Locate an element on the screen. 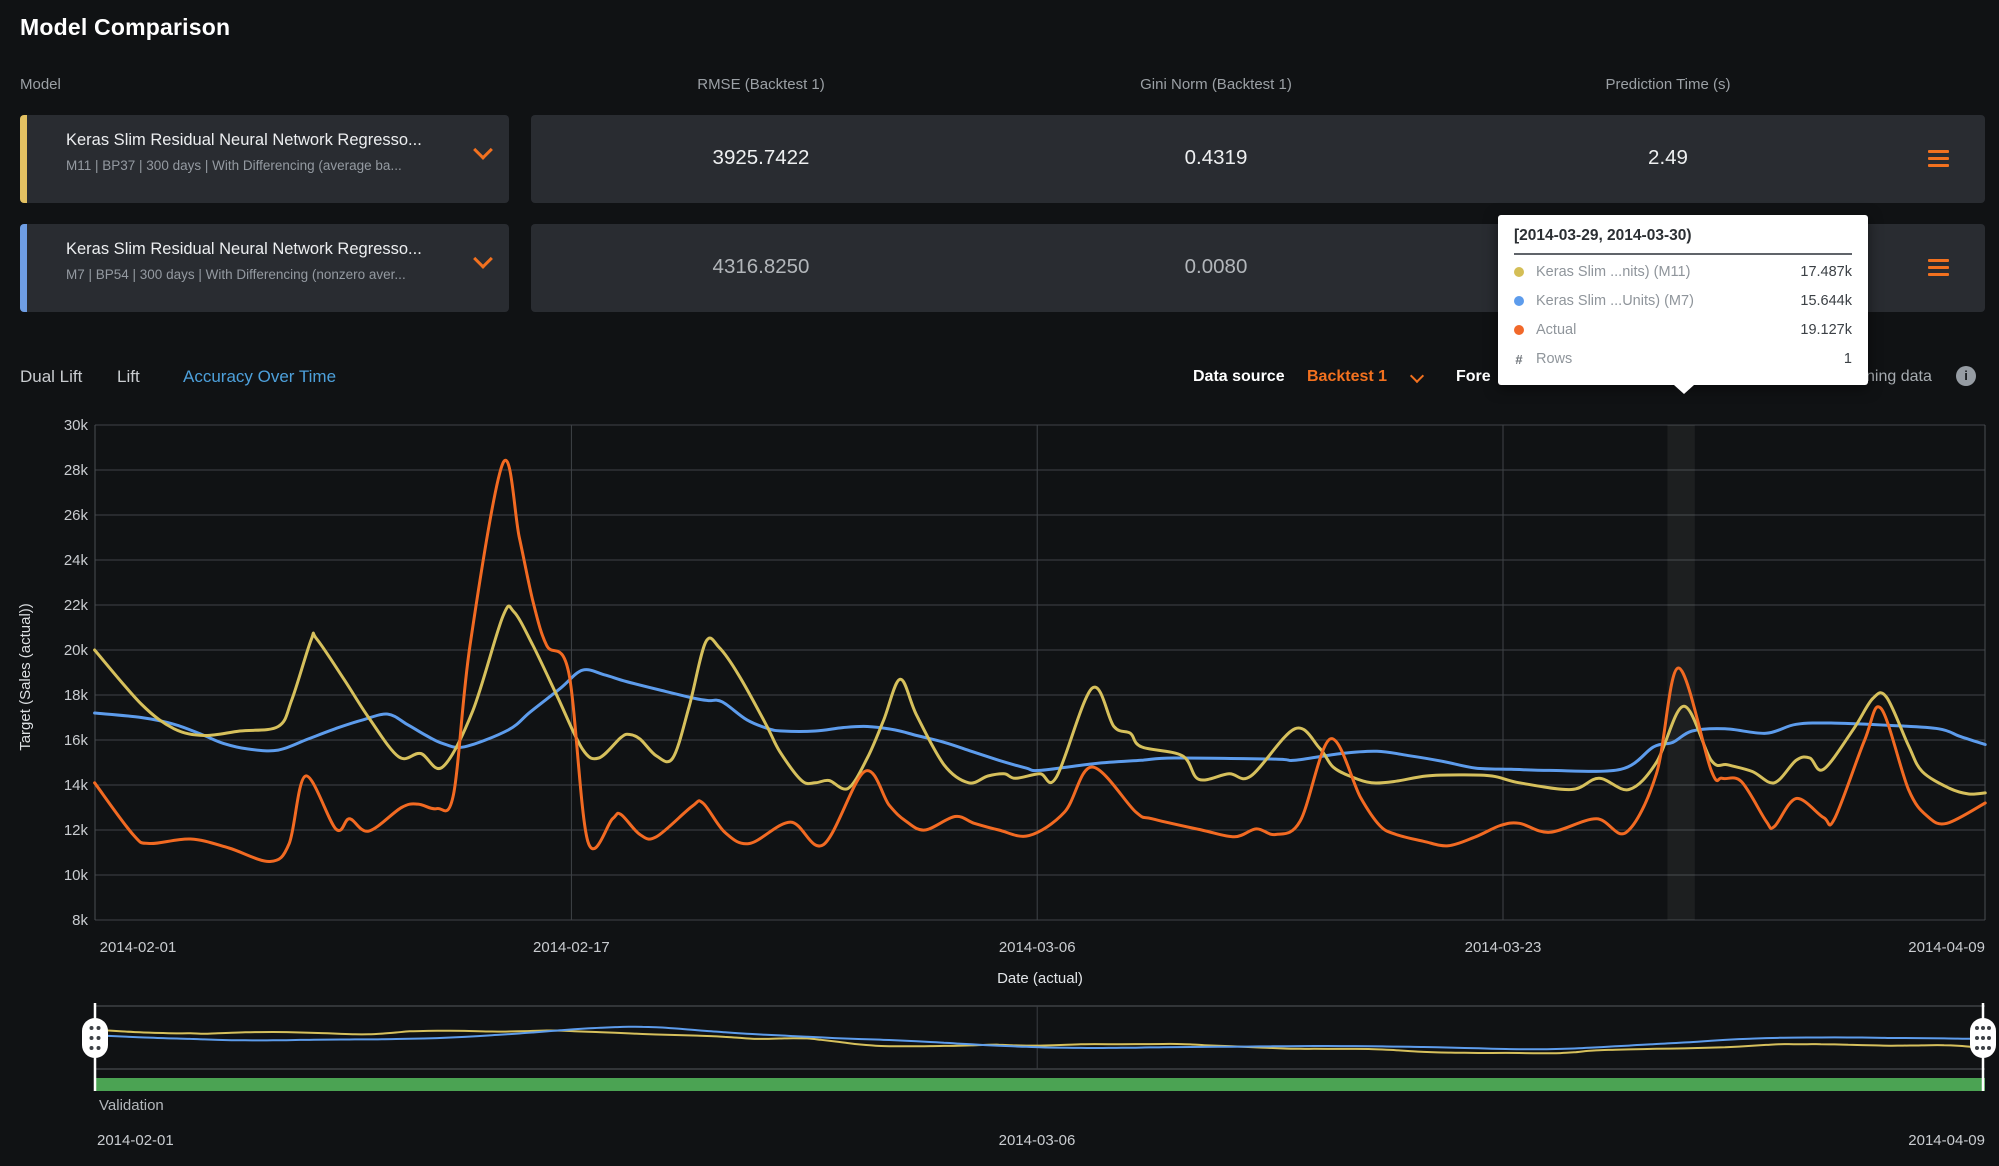 Image resolution: width=1999 pixels, height=1166 pixels. y-tick-label: 28k is located at coordinates (76, 470).